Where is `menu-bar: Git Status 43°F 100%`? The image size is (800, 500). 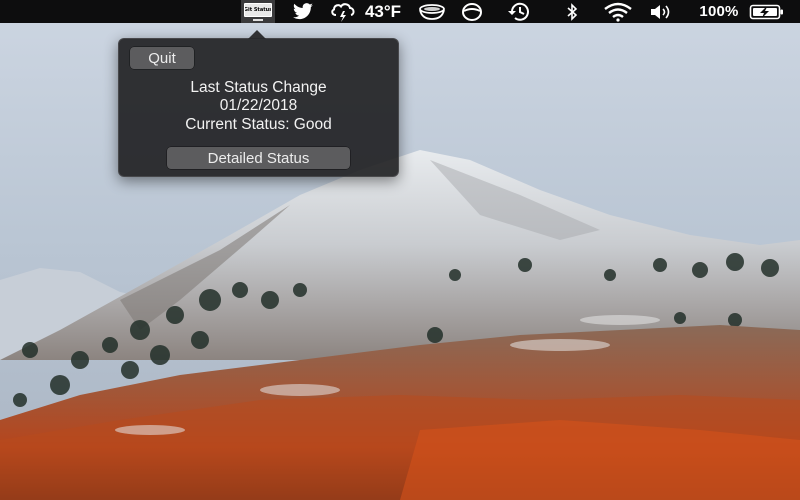 menu-bar: Git Status 43°F 100% is located at coordinates (400, 11).